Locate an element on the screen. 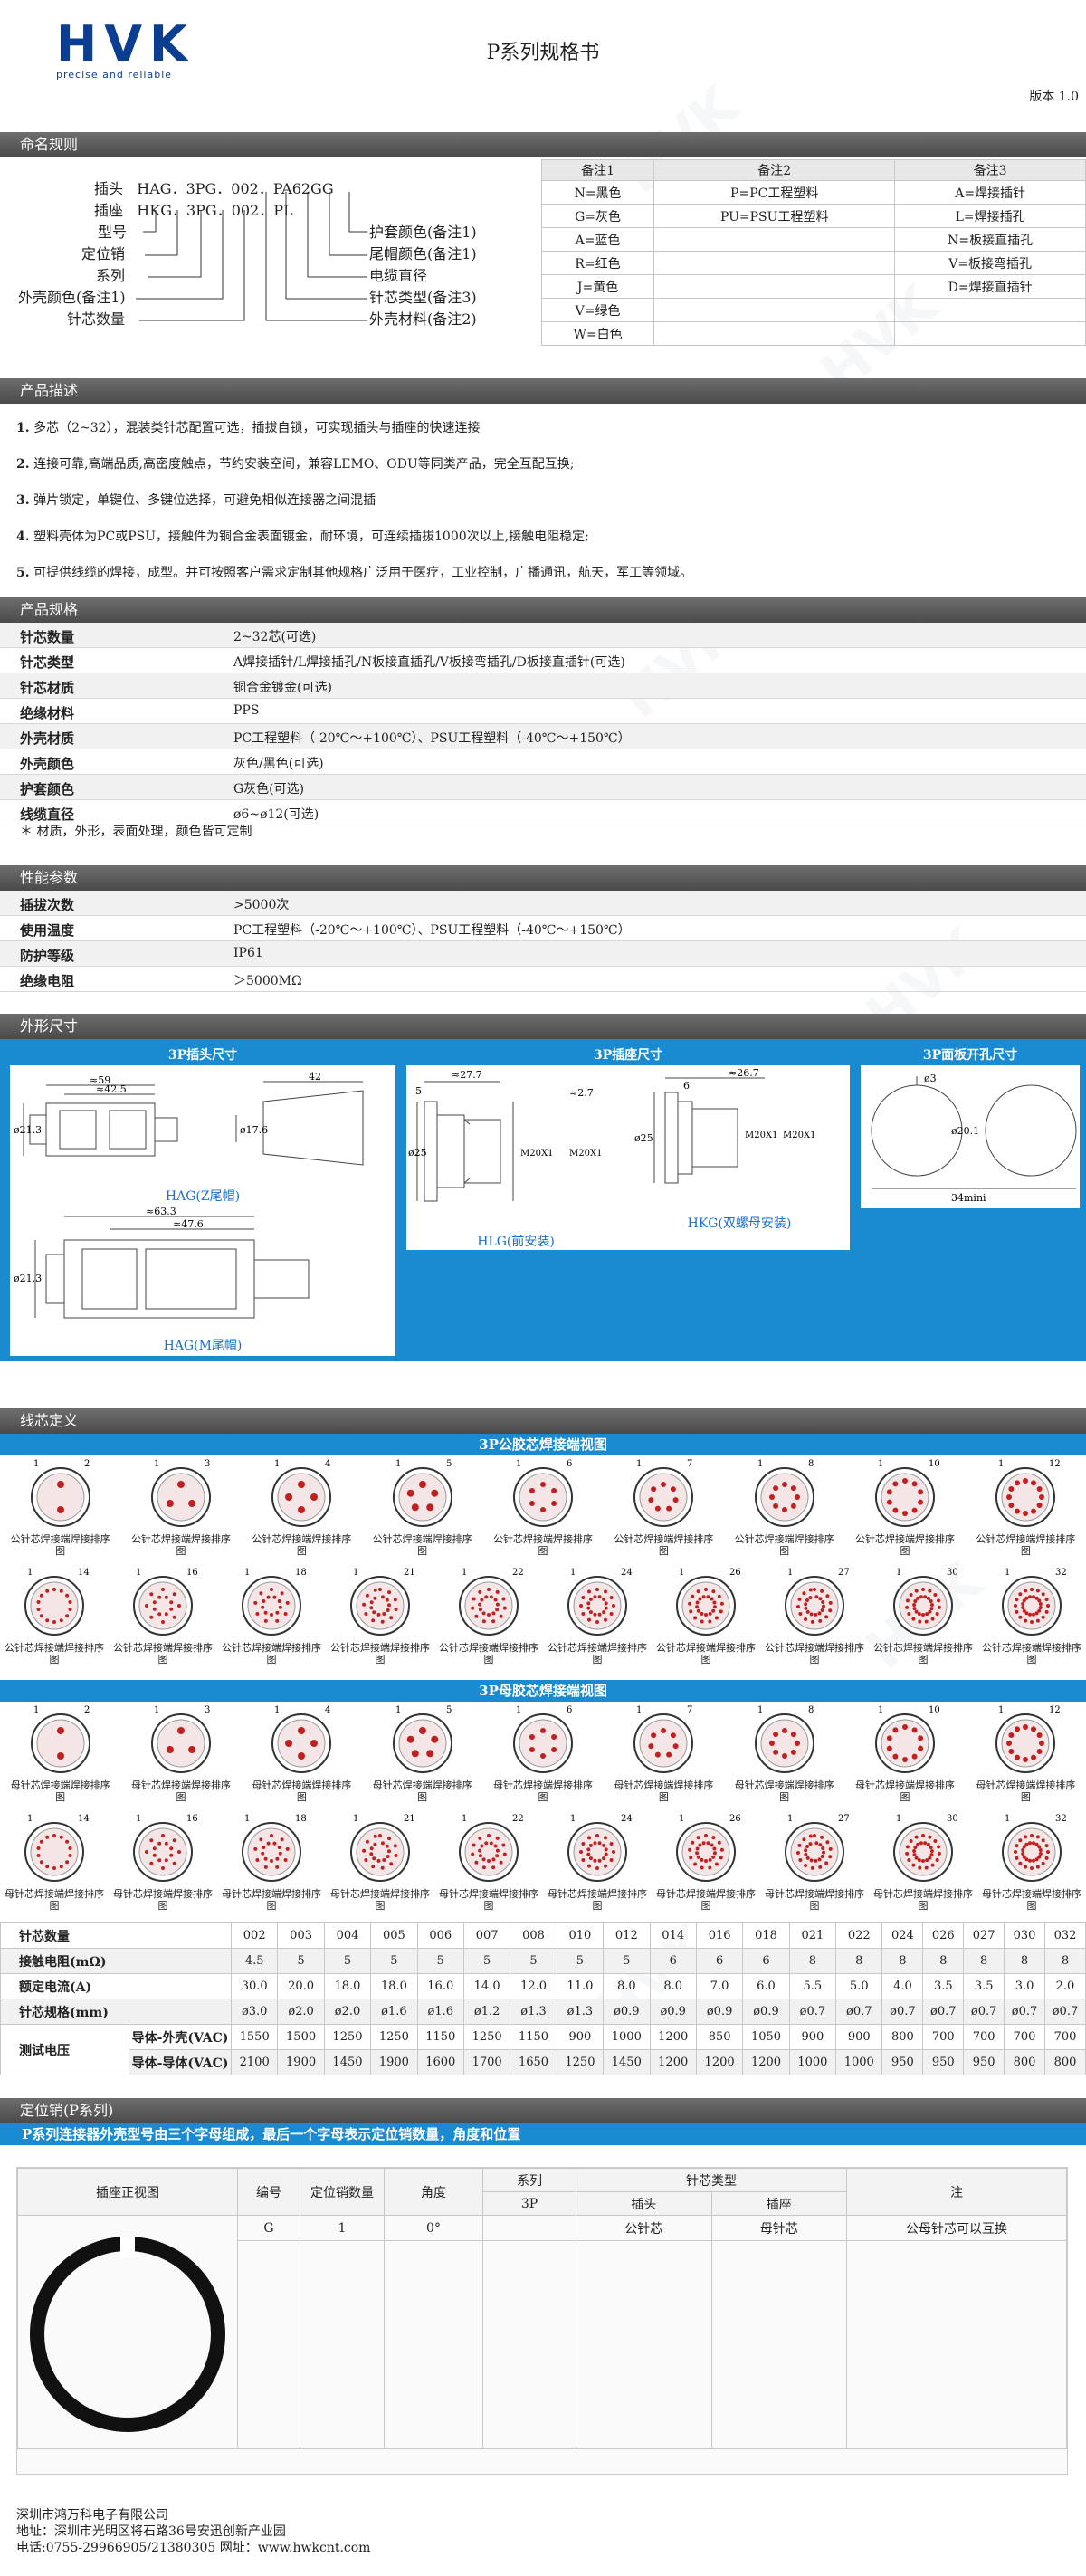 This screenshot has height=2576, width=1086. pin-number-last: 30 is located at coordinates (953, 1573).